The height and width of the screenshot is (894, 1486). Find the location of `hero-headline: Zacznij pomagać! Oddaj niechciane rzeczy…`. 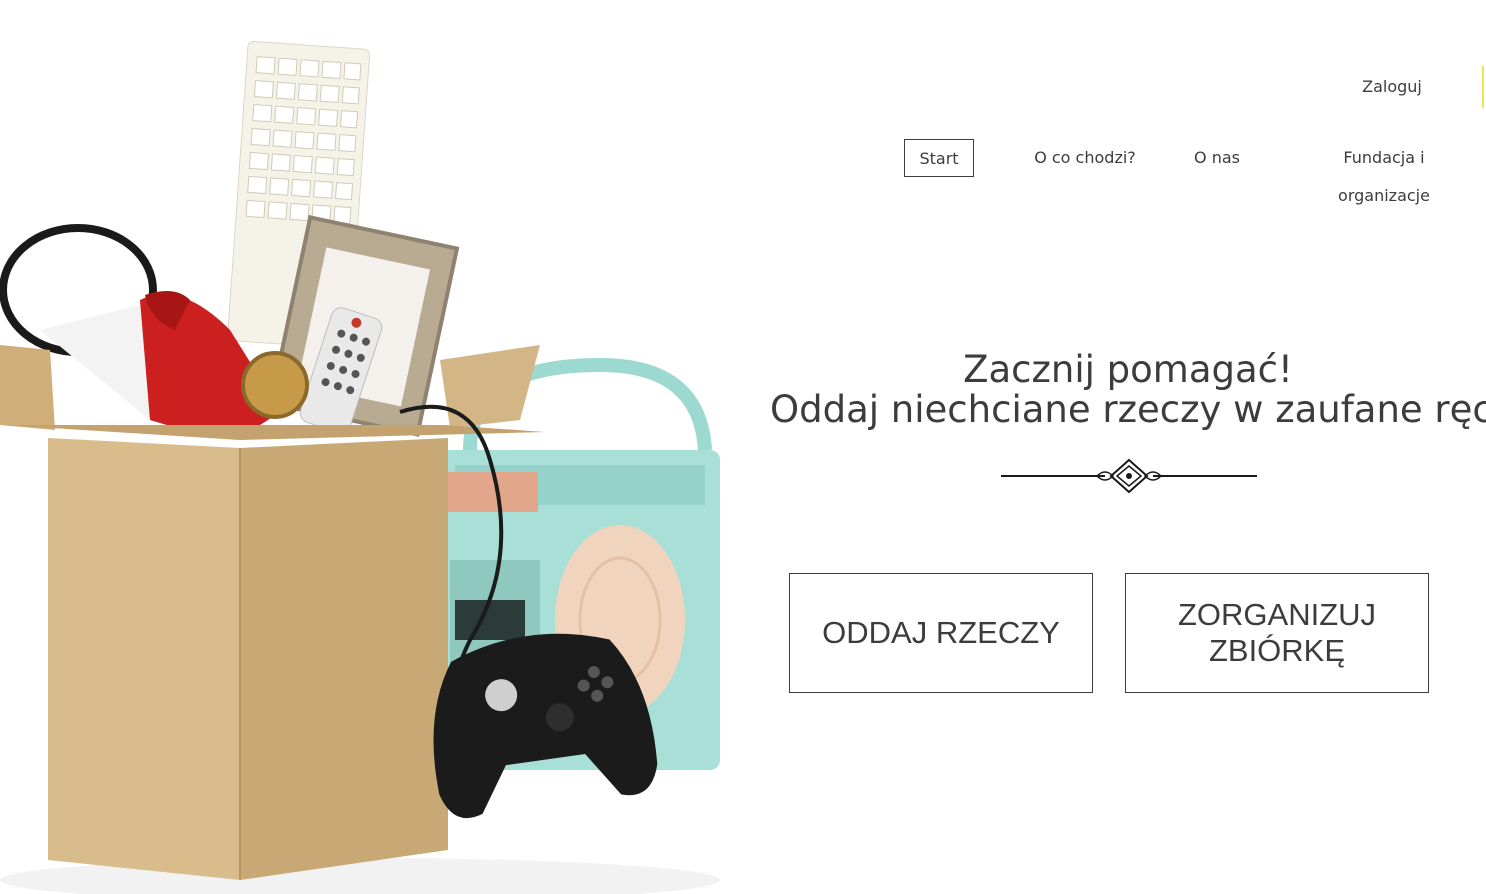

hero-headline: Zacznij pomagać! Oddaj niechciane rzeczy… is located at coordinates (1128, 390).